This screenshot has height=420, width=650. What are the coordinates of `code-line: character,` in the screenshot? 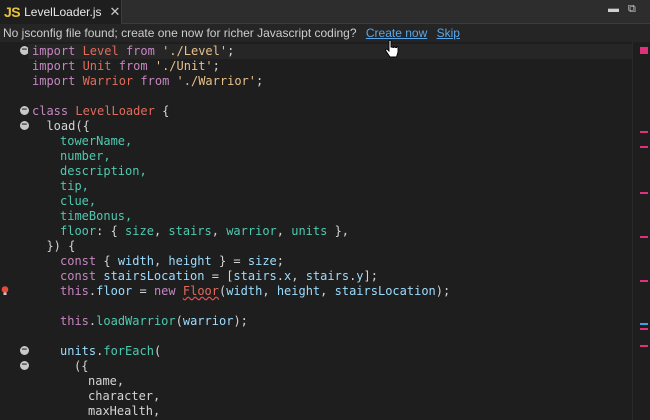 It's located at (124, 396).